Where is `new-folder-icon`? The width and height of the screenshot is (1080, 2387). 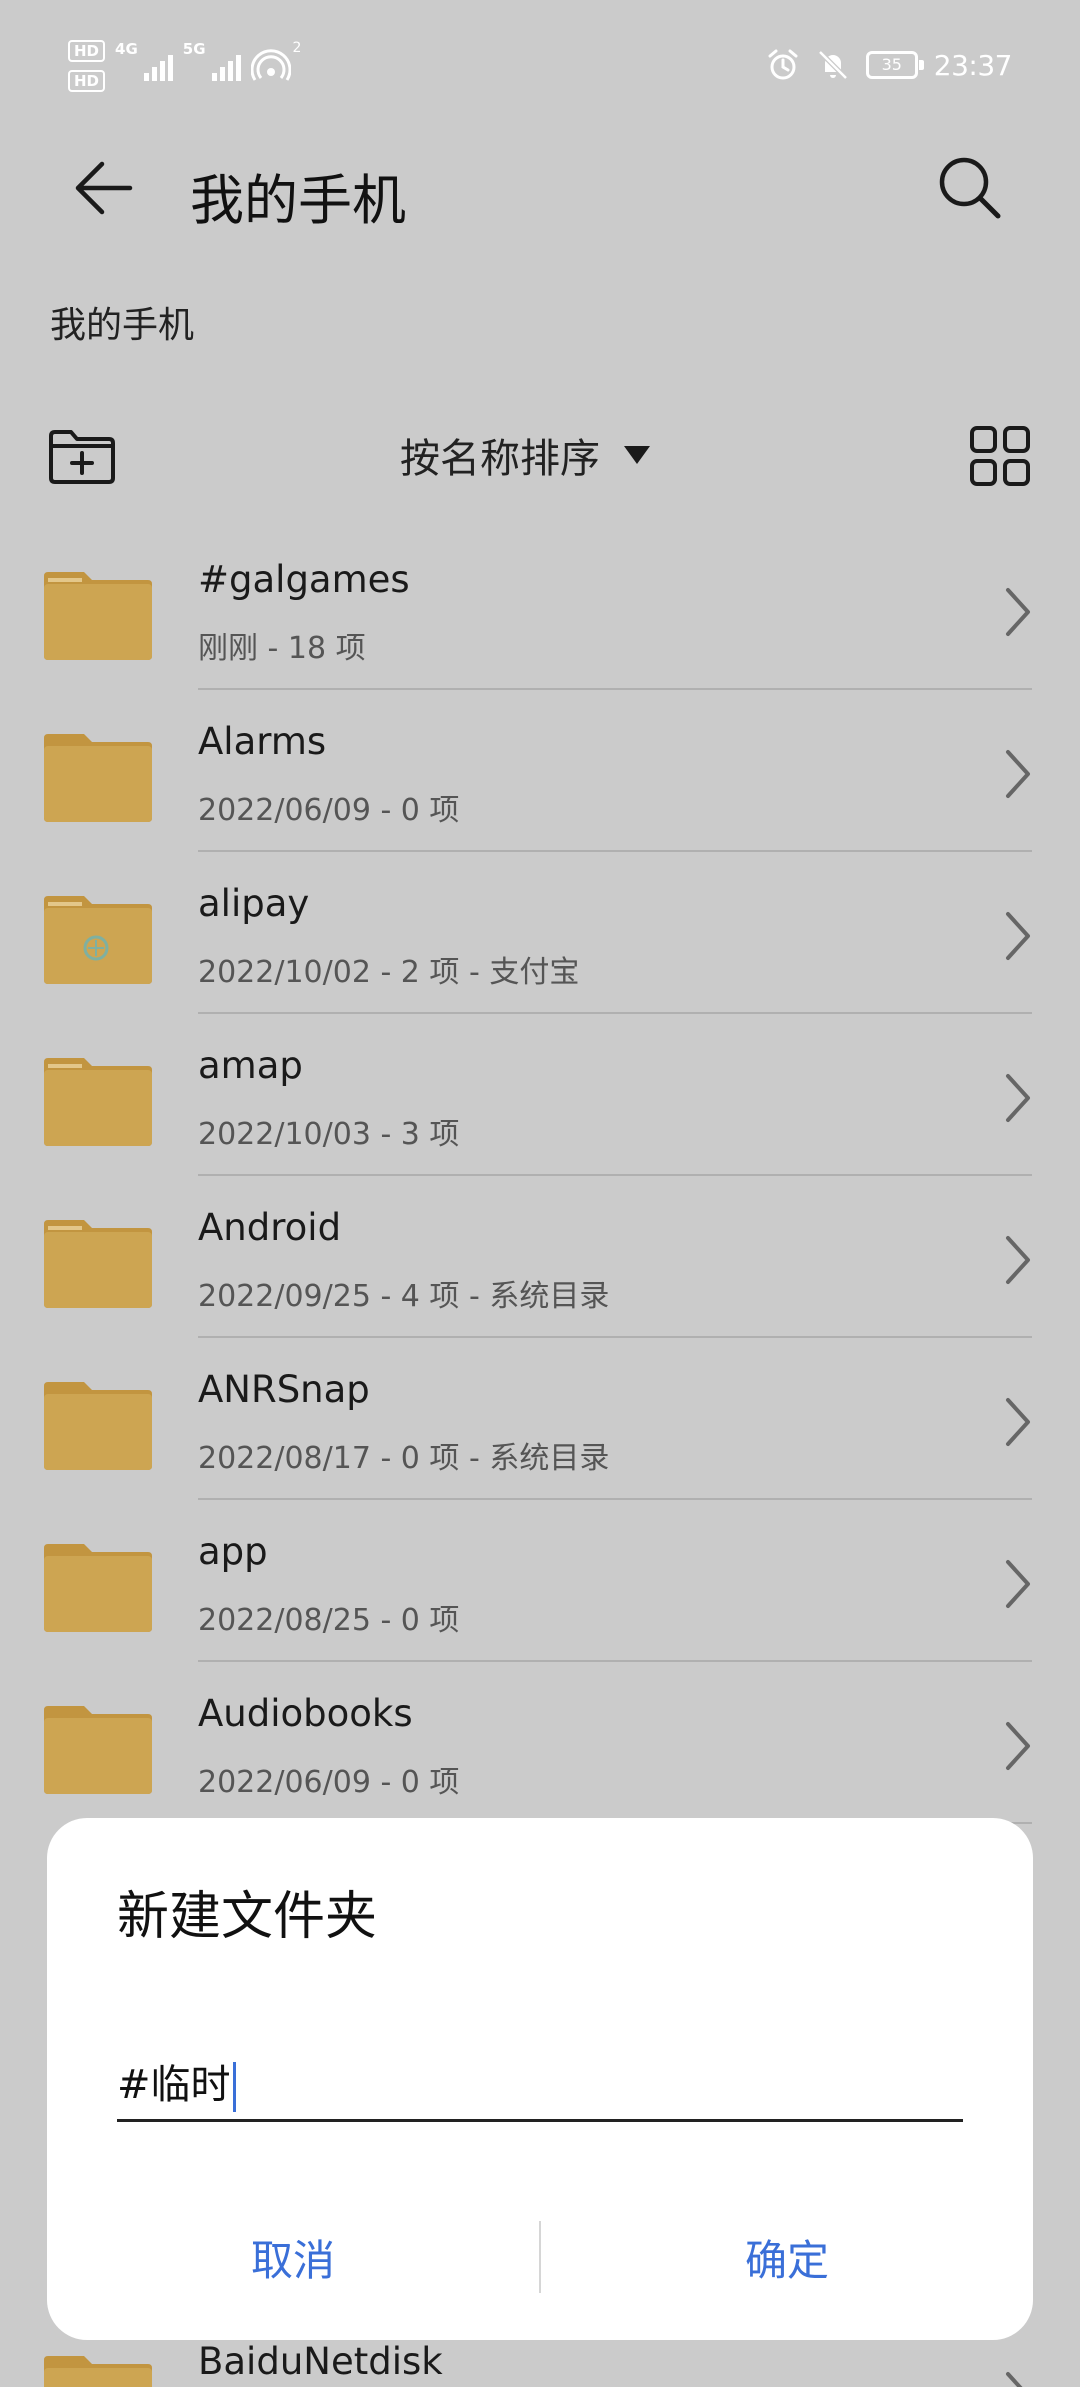 new-folder-icon is located at coordinates (82, 457).